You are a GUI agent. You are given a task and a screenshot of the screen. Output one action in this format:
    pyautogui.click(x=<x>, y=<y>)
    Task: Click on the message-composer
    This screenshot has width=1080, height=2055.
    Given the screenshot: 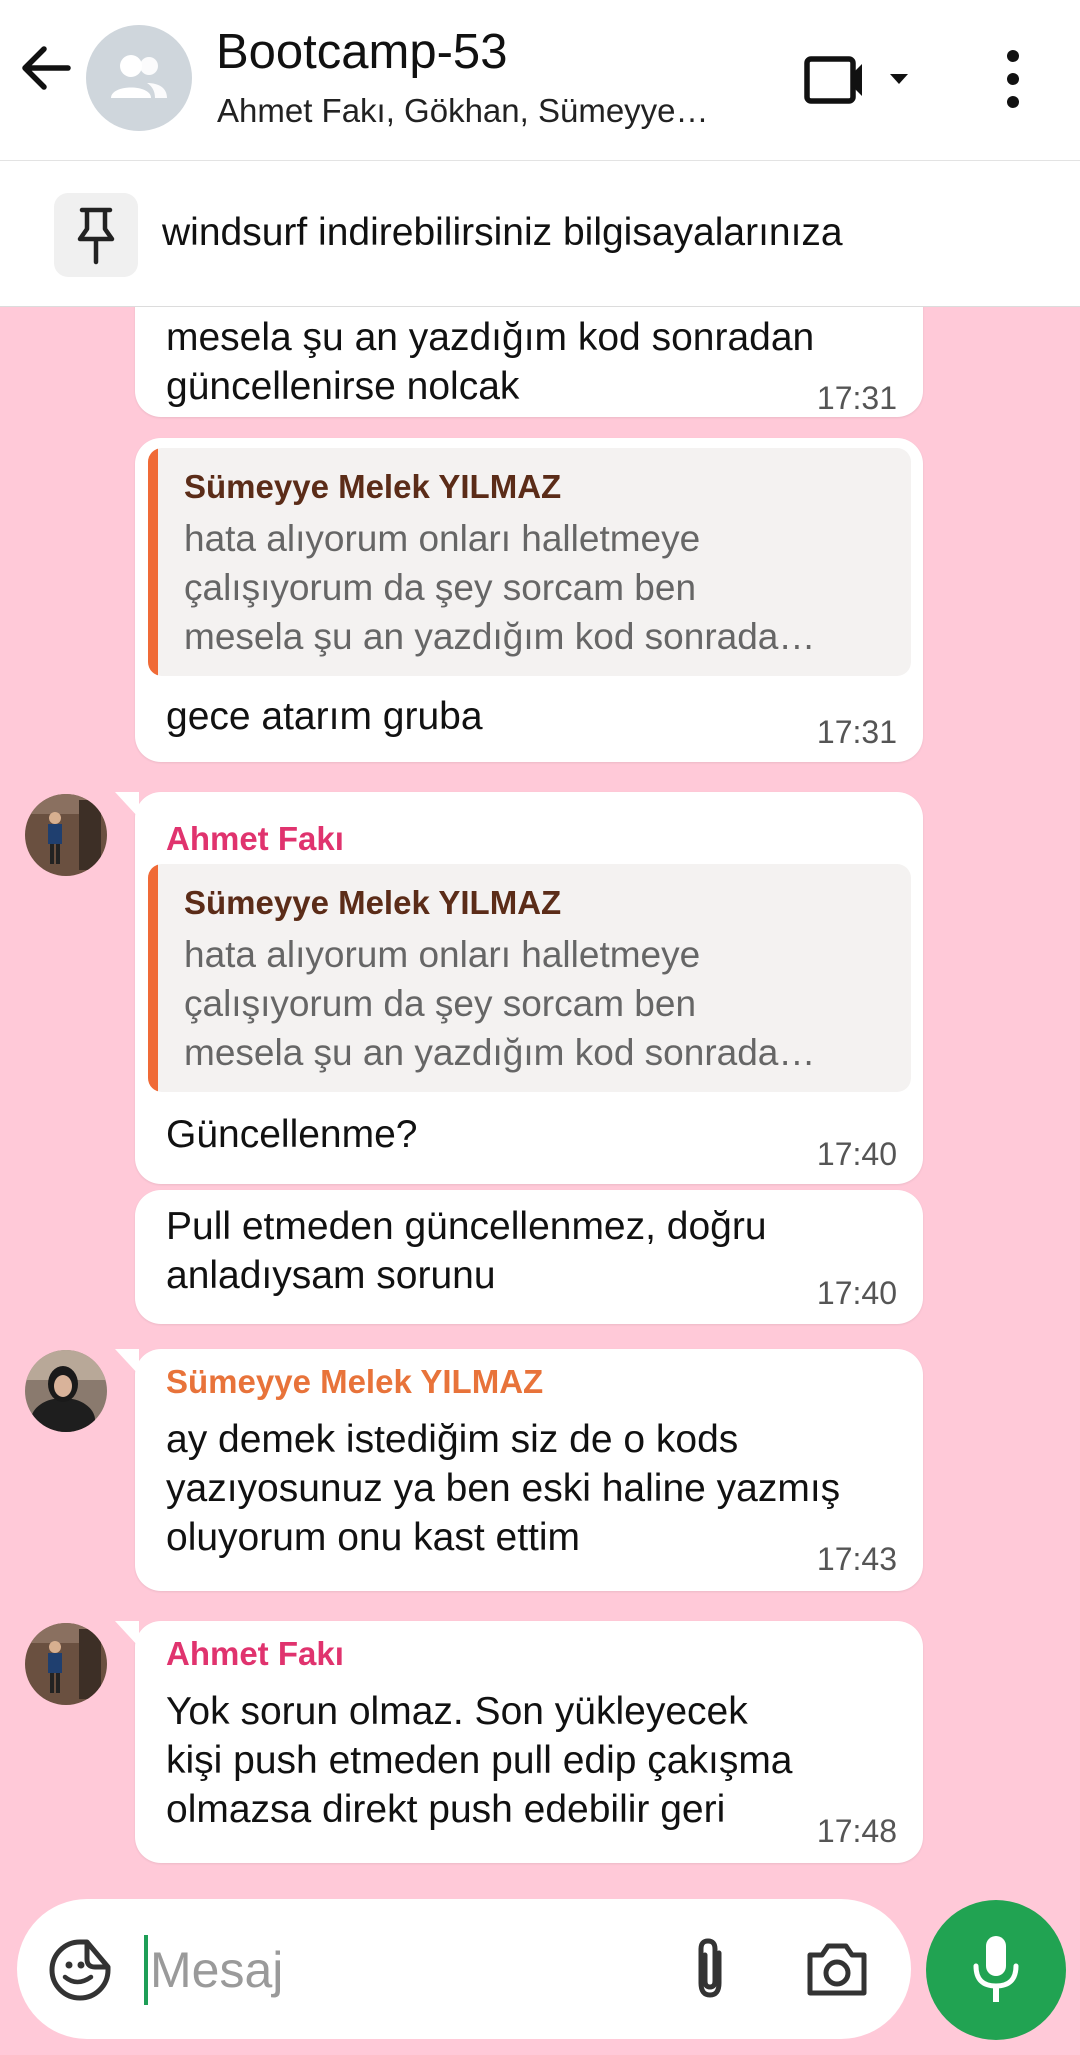 What is the action you would take?
    pyautogui.click(x=464, y=1969)
    